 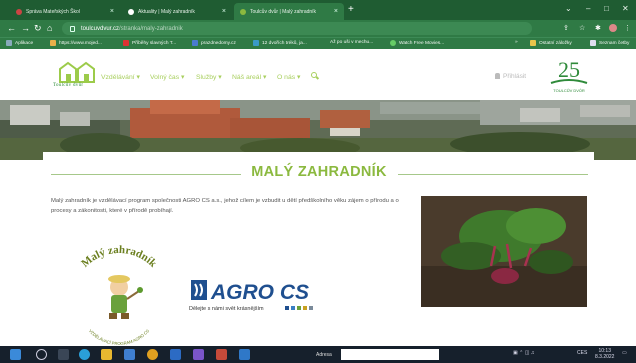 I want to click on back-arrow-icon: ←, so click(x=11, y=28).